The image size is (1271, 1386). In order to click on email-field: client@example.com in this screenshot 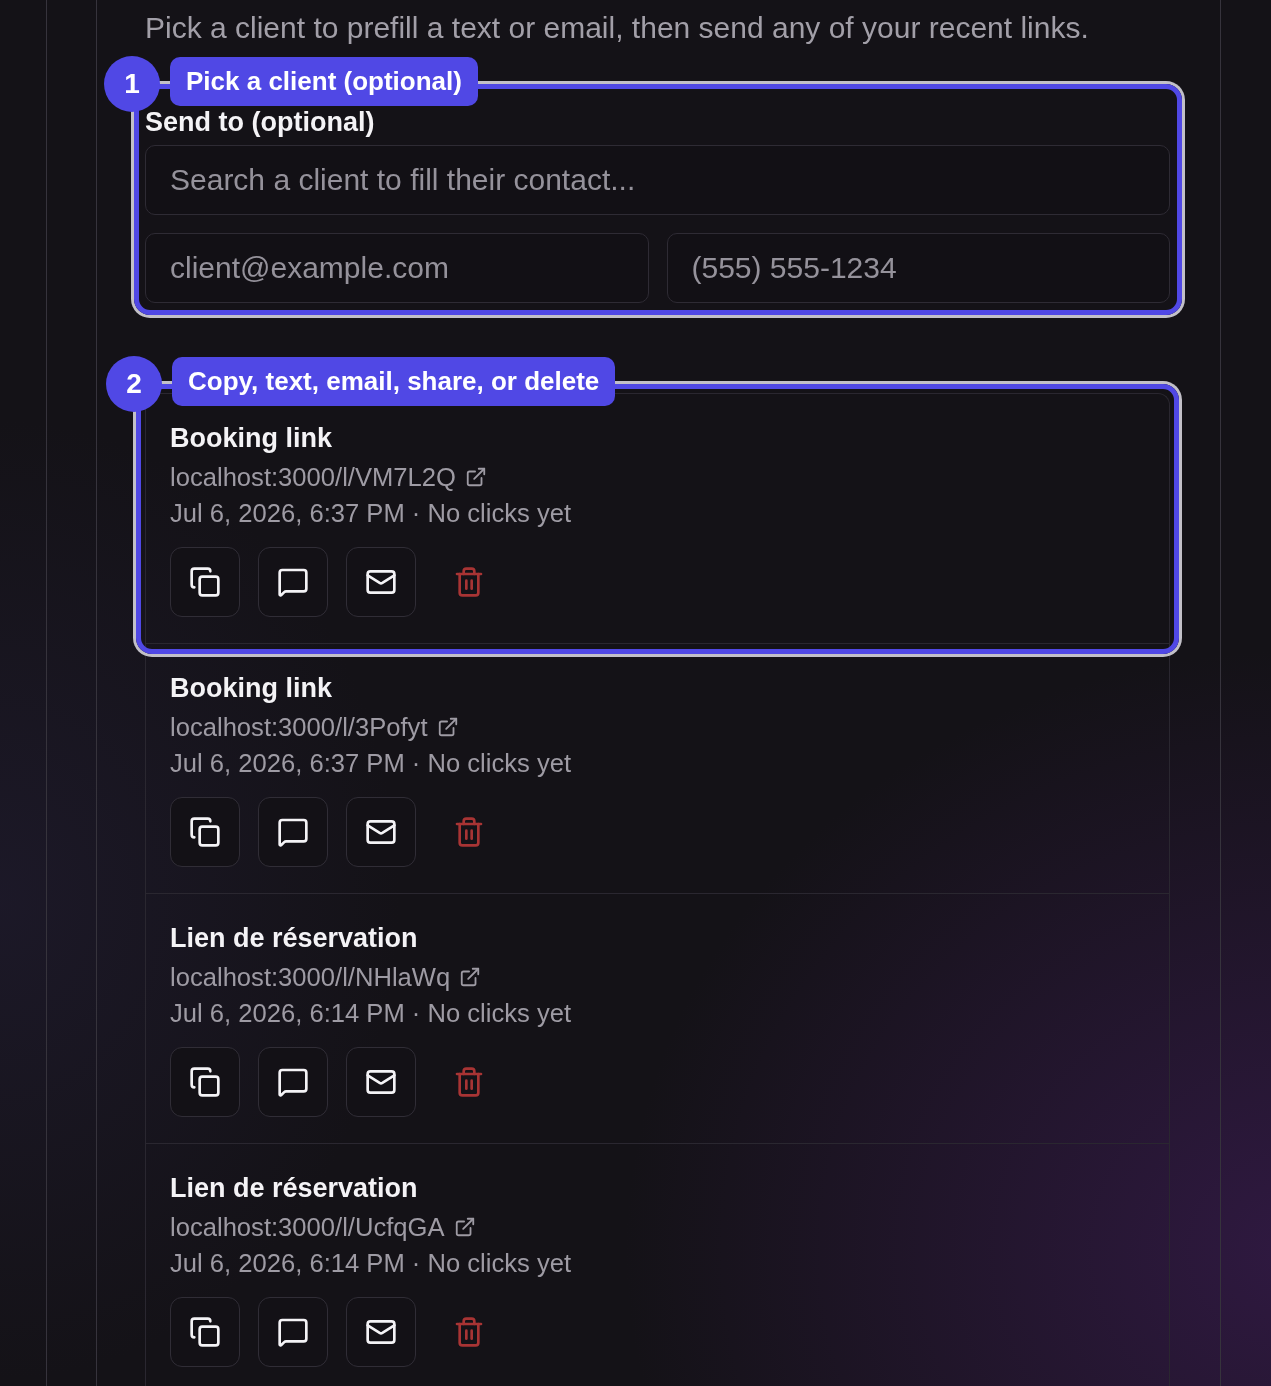, I will do `click(397, 268)`.